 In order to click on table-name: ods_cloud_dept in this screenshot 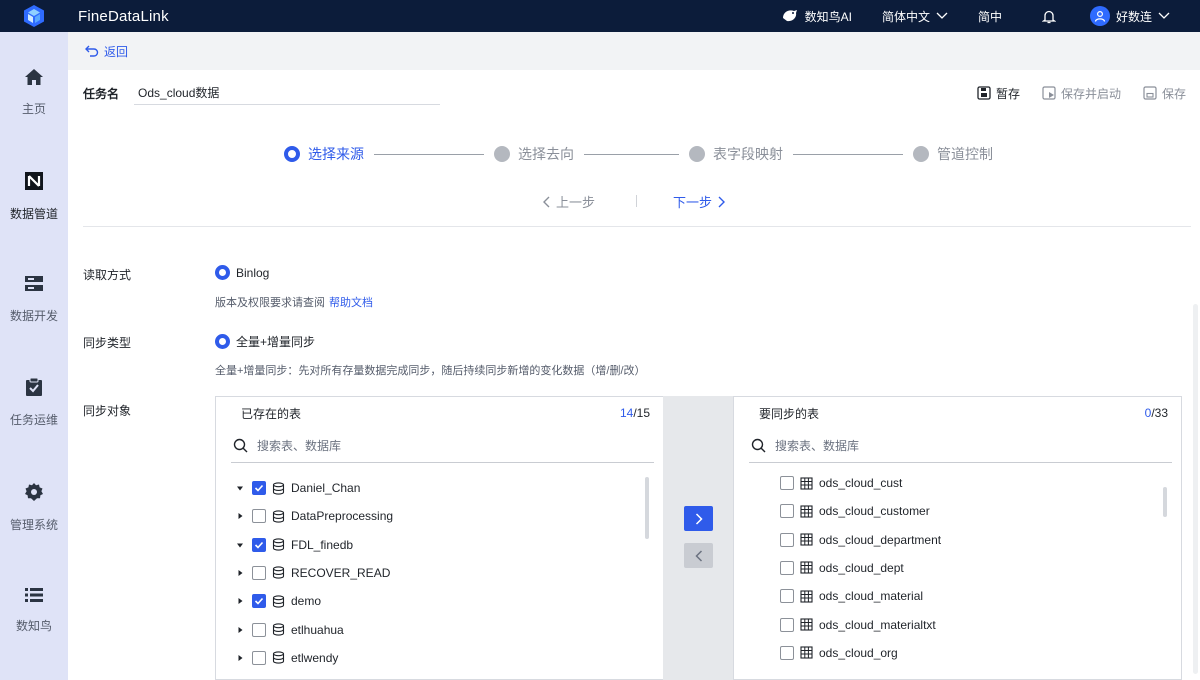, I will do `click(861, 567)`.